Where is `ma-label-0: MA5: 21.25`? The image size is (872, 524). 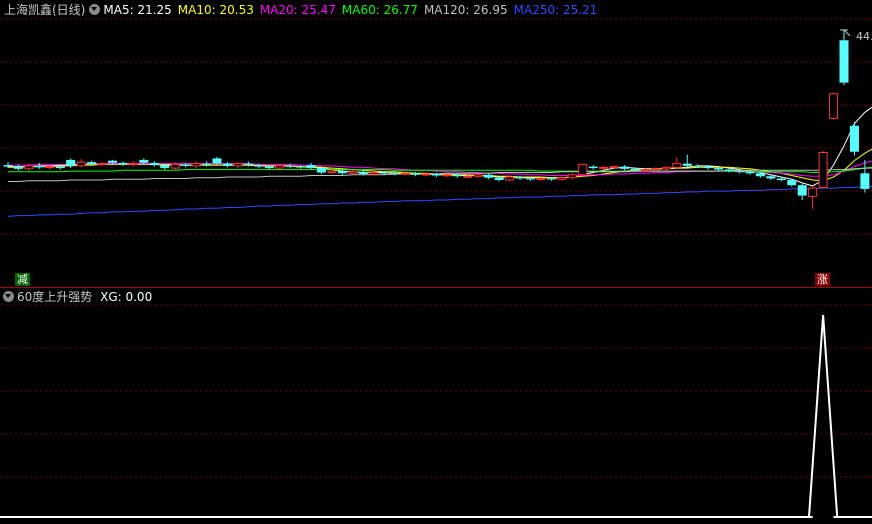
ma-label-0: MA5: 21.25 is located at coordinates (137, 10).